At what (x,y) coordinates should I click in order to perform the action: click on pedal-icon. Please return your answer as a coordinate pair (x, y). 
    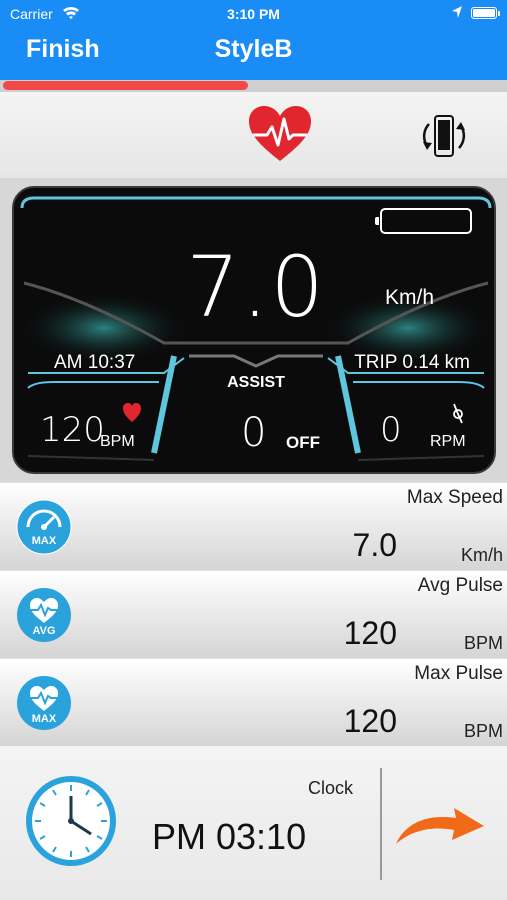
    Looking at the image, I should click on (458, 413).